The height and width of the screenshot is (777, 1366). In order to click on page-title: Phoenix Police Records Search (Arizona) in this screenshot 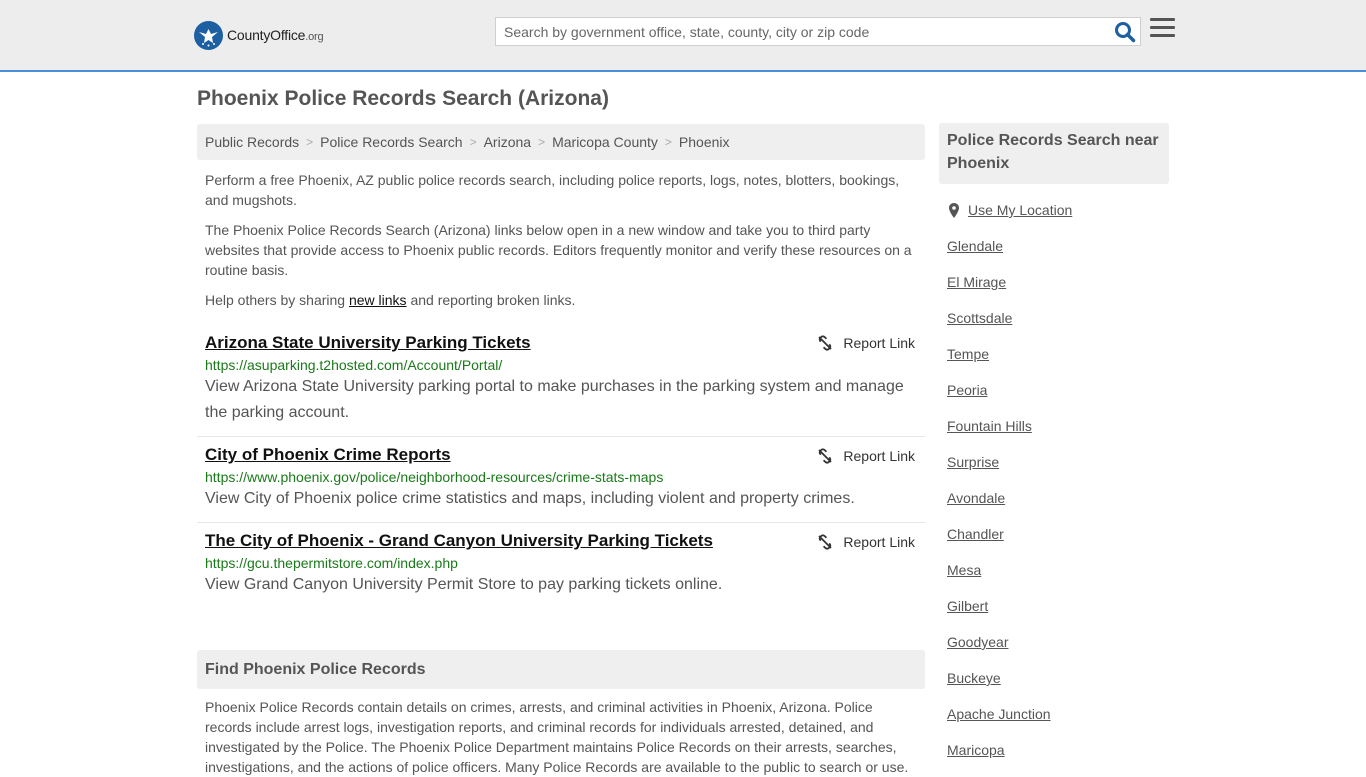, I will do `click(403, 98)`.